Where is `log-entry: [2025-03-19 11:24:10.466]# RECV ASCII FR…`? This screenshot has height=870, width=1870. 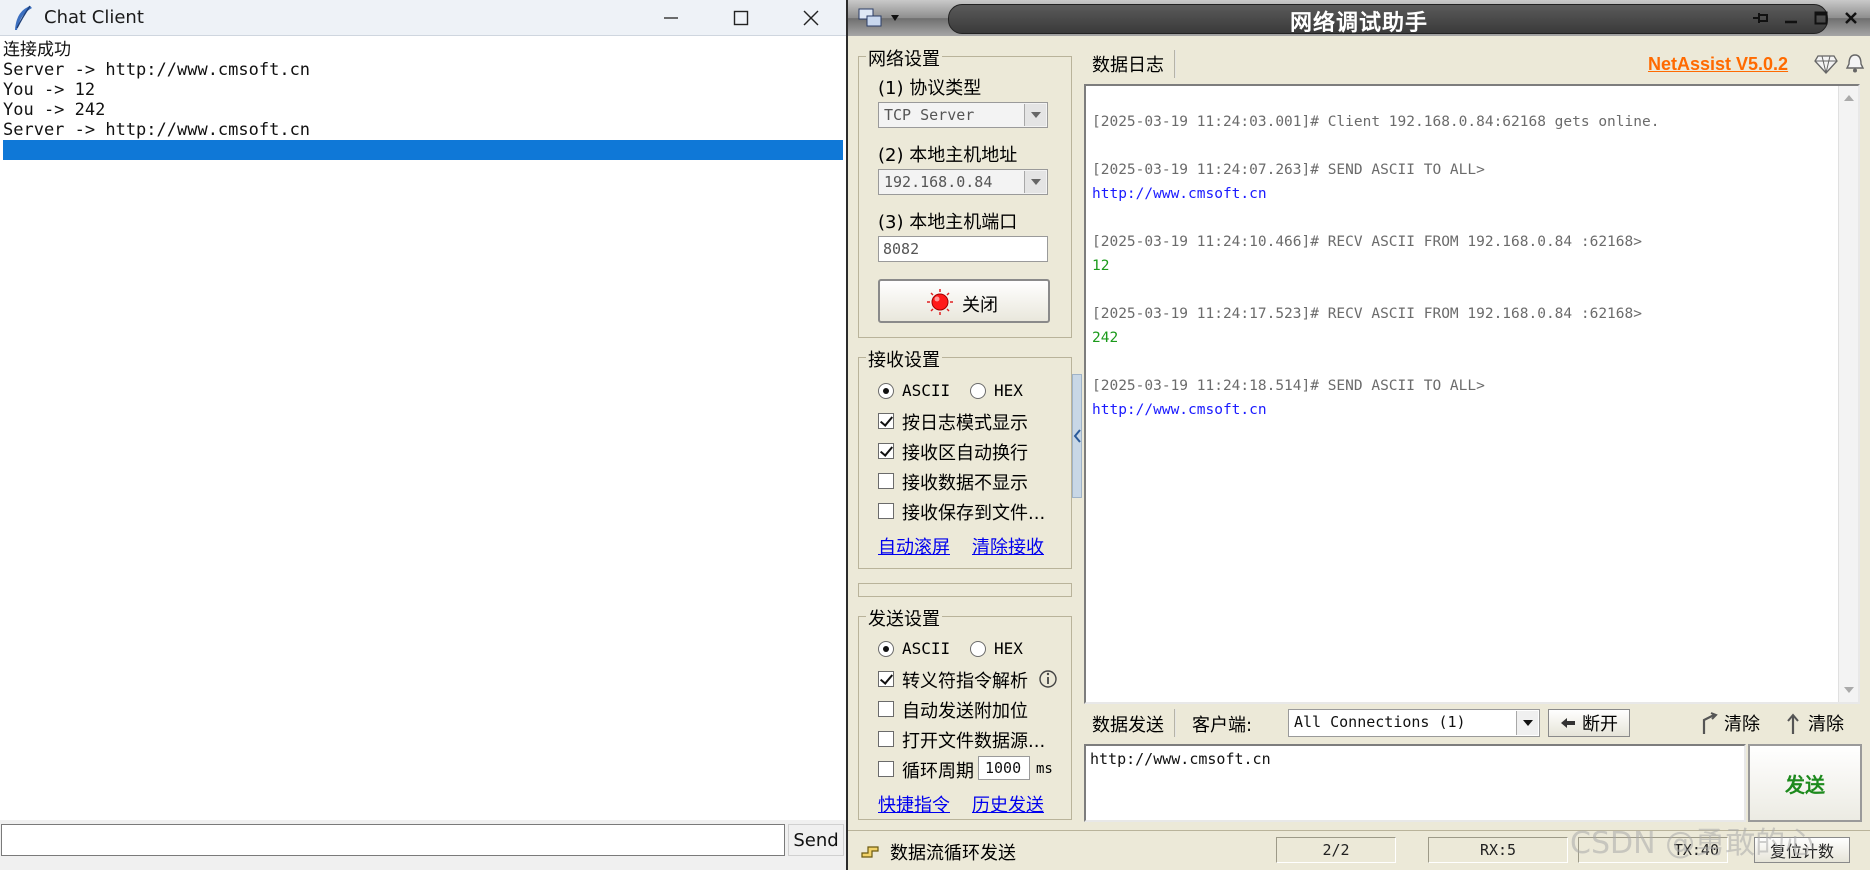 log-entry: [2025-03-19 11:24:10.466]# RECV ASCII FR… is located at coordinates (1367, 242).